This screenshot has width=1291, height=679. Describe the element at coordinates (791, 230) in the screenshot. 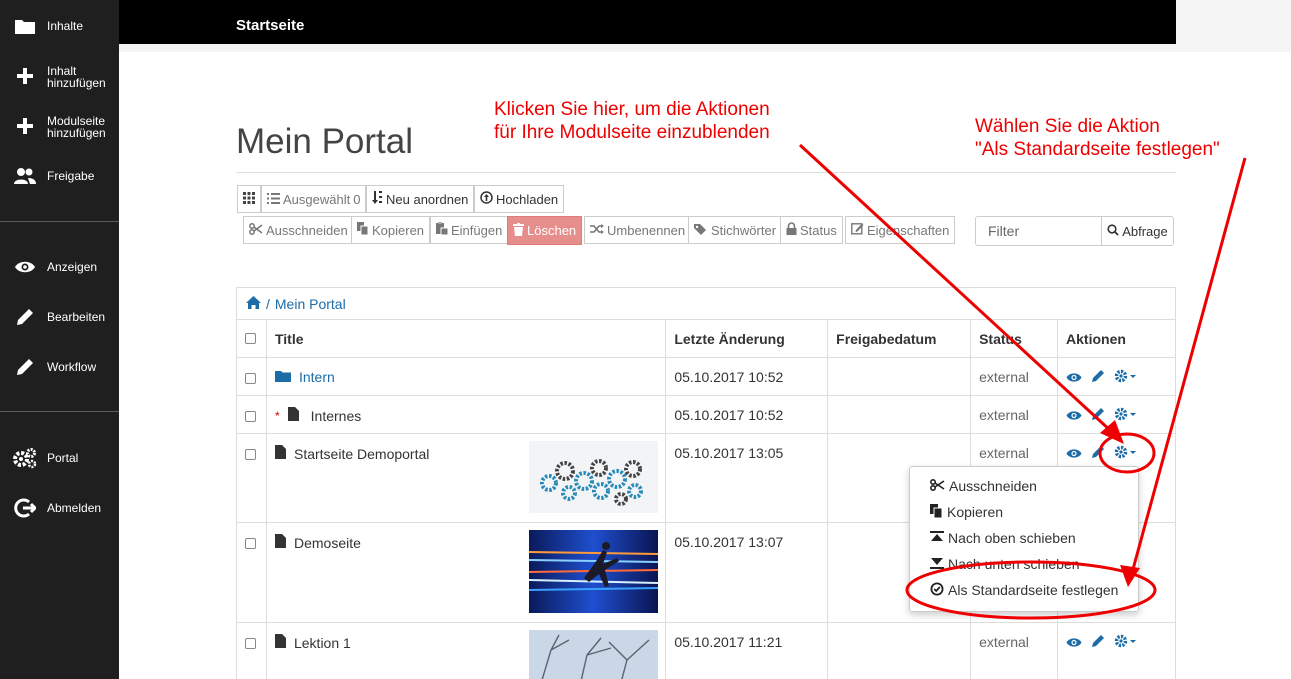

I see `lock-icon` at that location.